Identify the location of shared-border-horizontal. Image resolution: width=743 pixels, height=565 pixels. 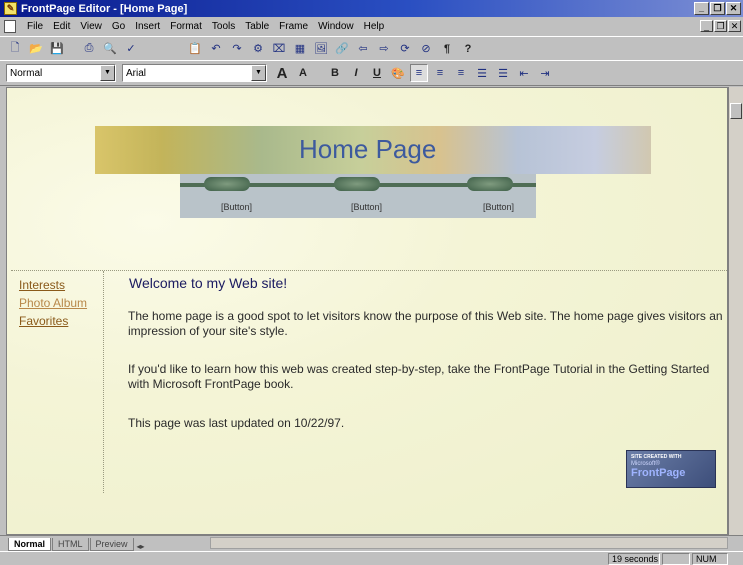
(369, 270).